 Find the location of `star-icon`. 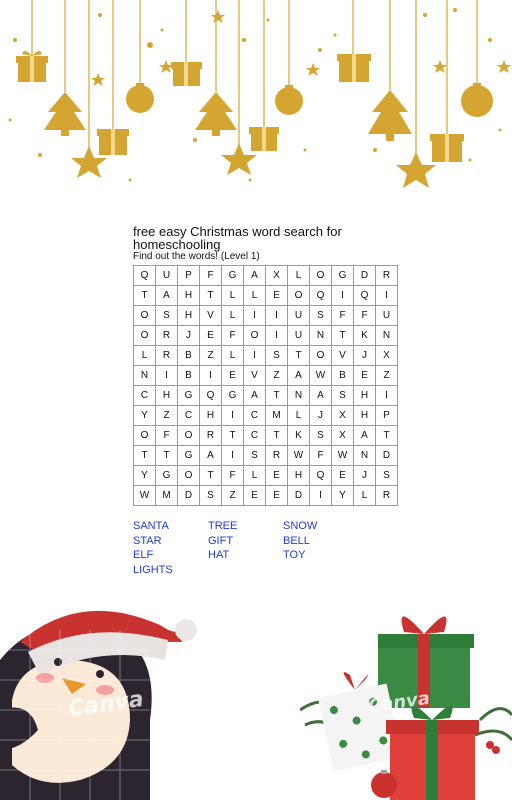

star-icon is located at coordinates (416, 170).